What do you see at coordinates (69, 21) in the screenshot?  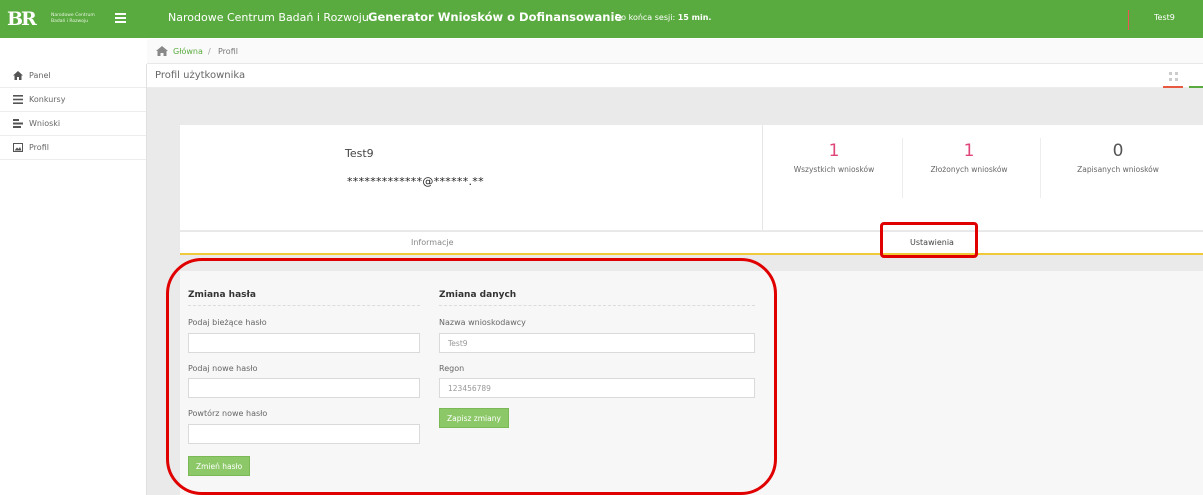 I see `logo-text-line2: Badań i Rozwoju` at bounding box center [69, 21].